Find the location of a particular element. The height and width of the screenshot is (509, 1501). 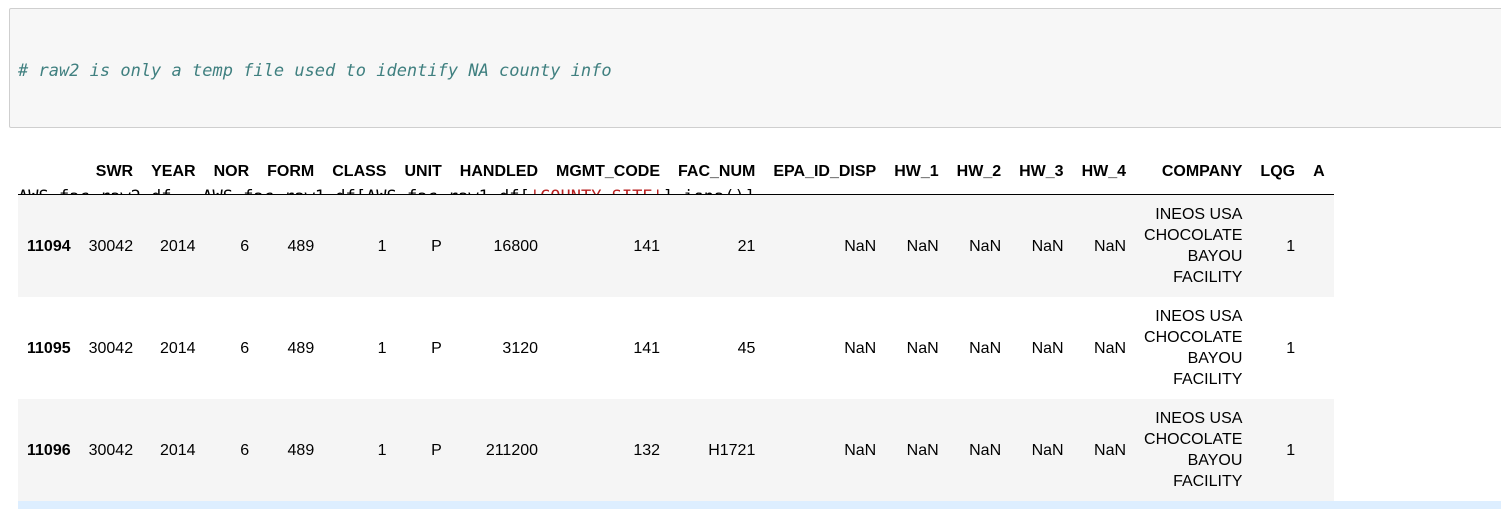

column-header-hw-2: HW_2 is located at coordinates (979, 172).